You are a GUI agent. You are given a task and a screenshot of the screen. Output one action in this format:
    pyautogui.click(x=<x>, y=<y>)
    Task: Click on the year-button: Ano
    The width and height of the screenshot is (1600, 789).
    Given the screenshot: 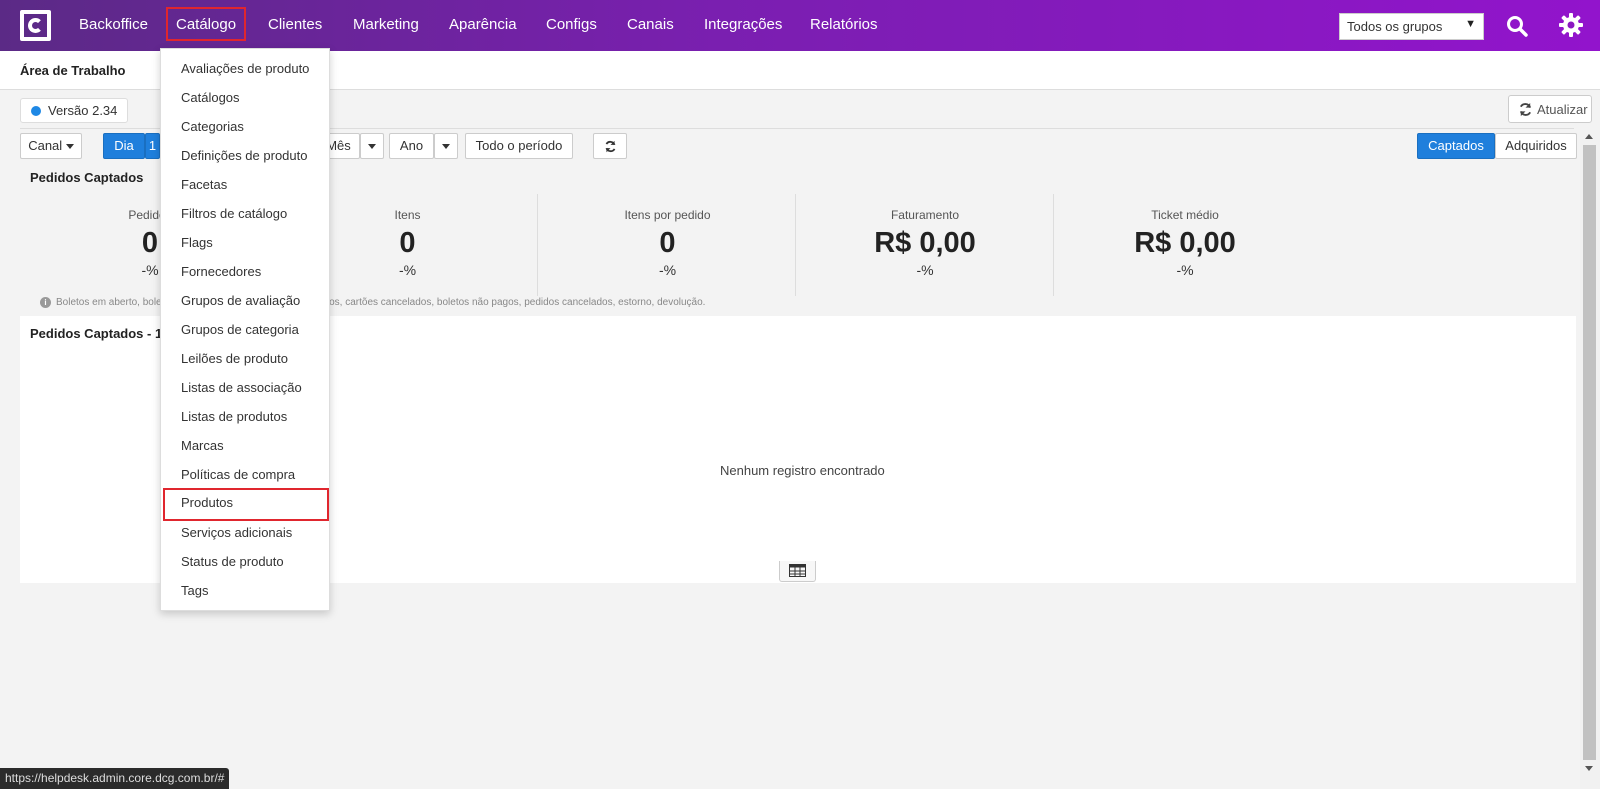 What is the action you would take?
    pyautogui.click(x=411, y=146)
    